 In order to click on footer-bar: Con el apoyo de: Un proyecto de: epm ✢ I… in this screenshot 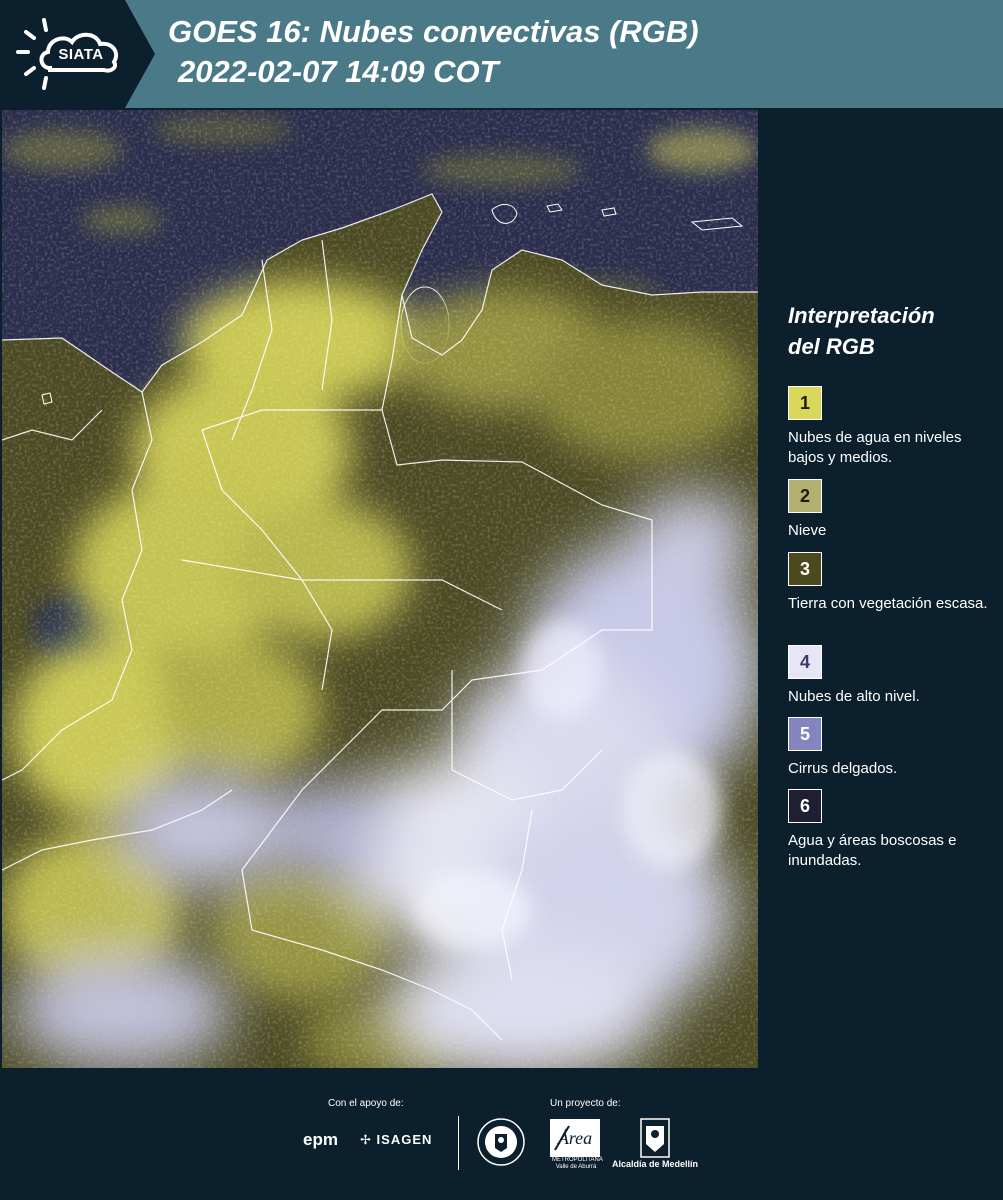, I will do `click(501, 1135)`.